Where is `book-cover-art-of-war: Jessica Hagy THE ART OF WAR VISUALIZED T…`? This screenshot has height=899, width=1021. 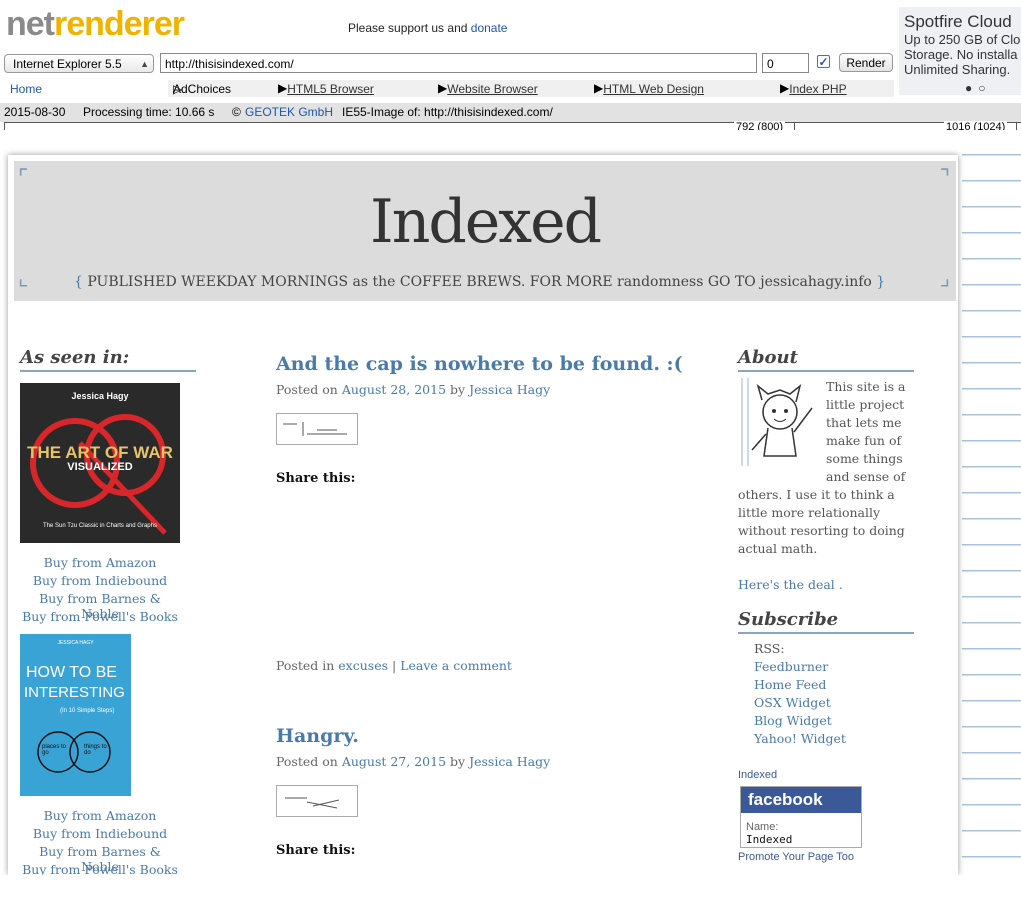
book-cover-art-of-war: Jessica Hagy THE ART OF WAR VISUALIZED T… is located at coordinates (100, 463).